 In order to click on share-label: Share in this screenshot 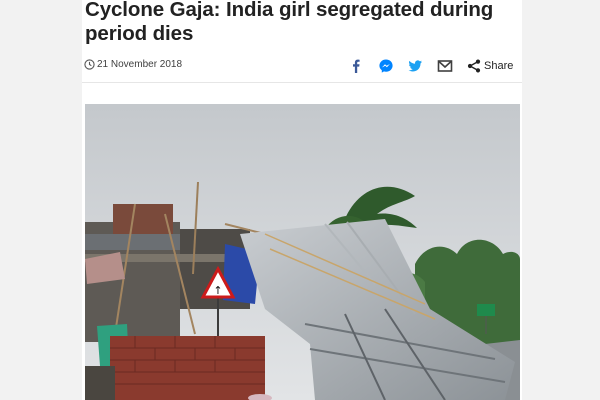, I will do `click(498, 66)`.